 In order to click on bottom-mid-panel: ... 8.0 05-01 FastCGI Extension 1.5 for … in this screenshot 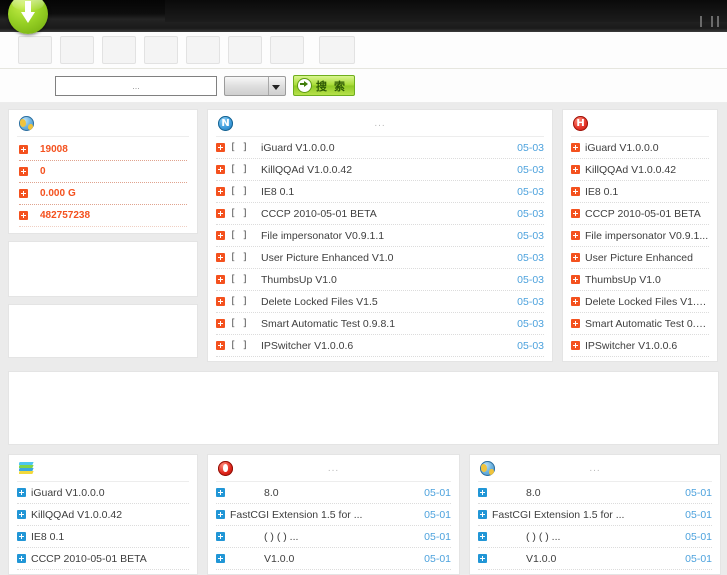, I will do `click(333, 514)`.